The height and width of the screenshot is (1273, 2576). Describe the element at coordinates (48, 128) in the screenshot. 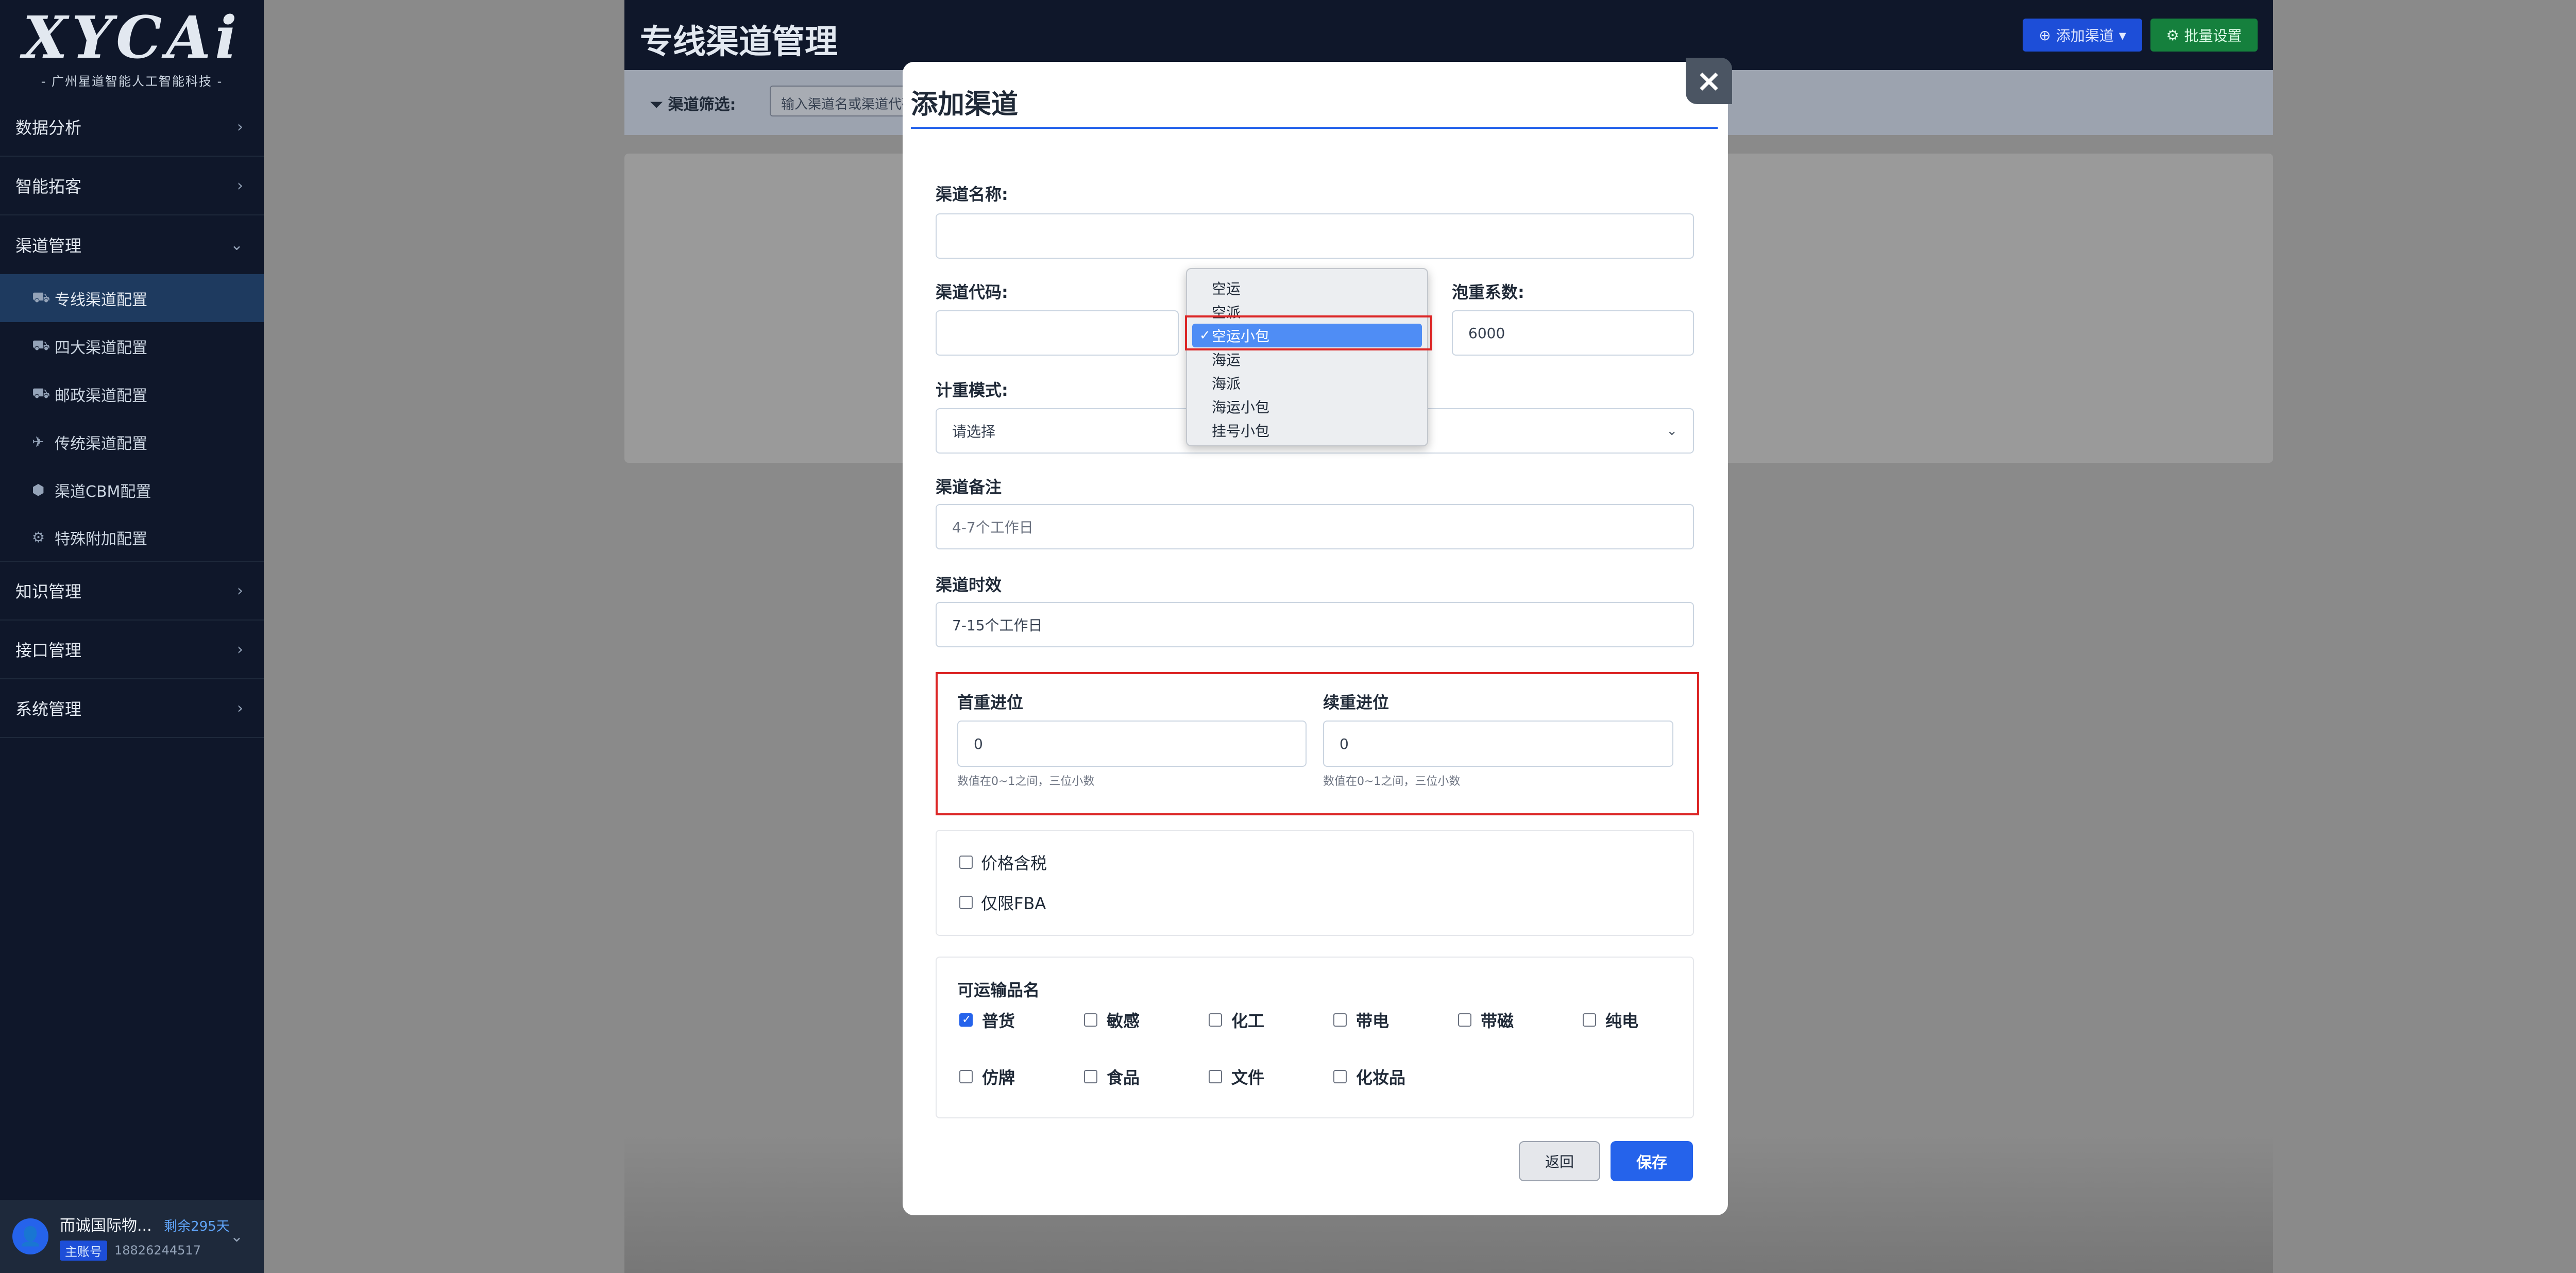

I see `menu-group-label: 数据分析` at that location.